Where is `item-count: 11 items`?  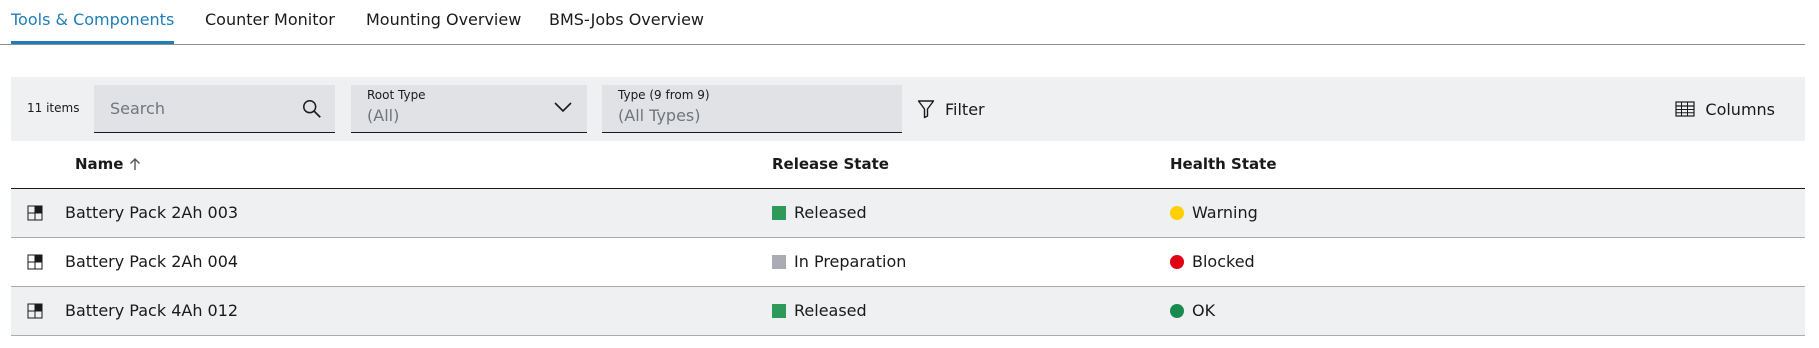 item-count: 11 items is located at coordinates (53, 108).